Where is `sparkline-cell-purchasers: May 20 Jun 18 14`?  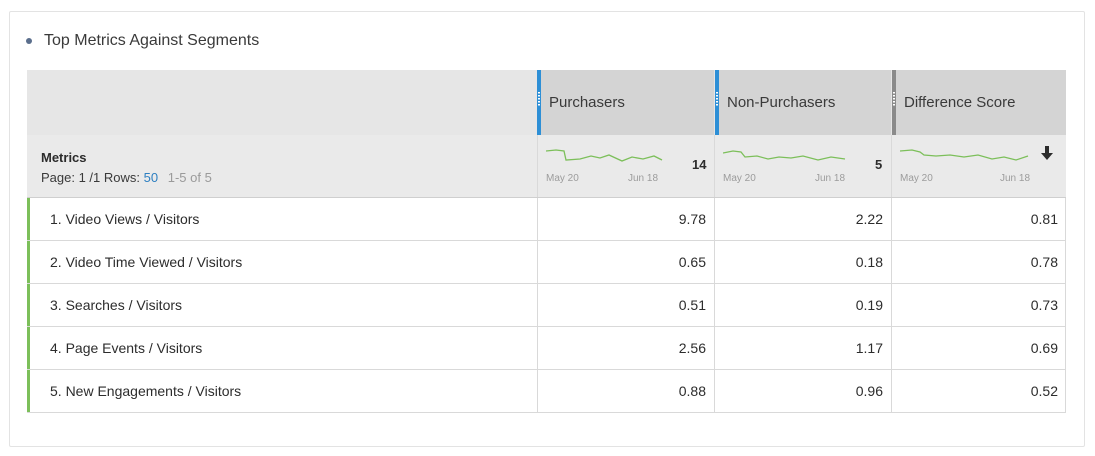 sparkline-cell-purchasers: May 20 Jun 18 14 is located at coordinates (626, 166).